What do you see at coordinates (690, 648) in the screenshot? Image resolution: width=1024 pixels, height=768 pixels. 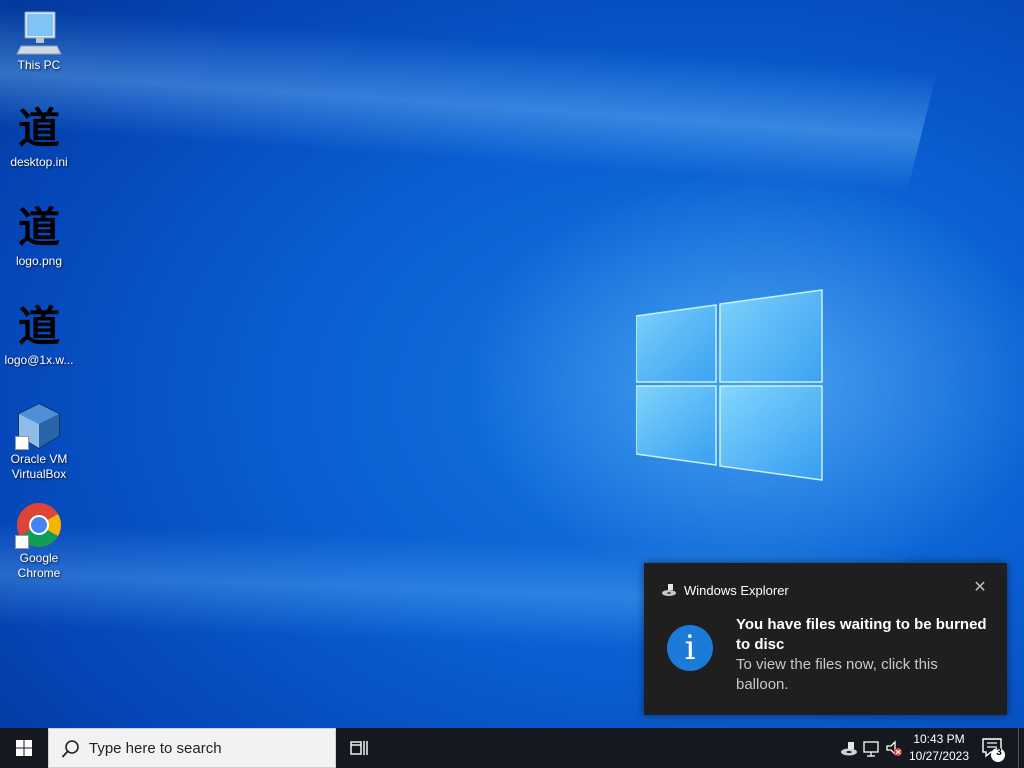 I see `info-icon: i` at bounding box center [690, 648].